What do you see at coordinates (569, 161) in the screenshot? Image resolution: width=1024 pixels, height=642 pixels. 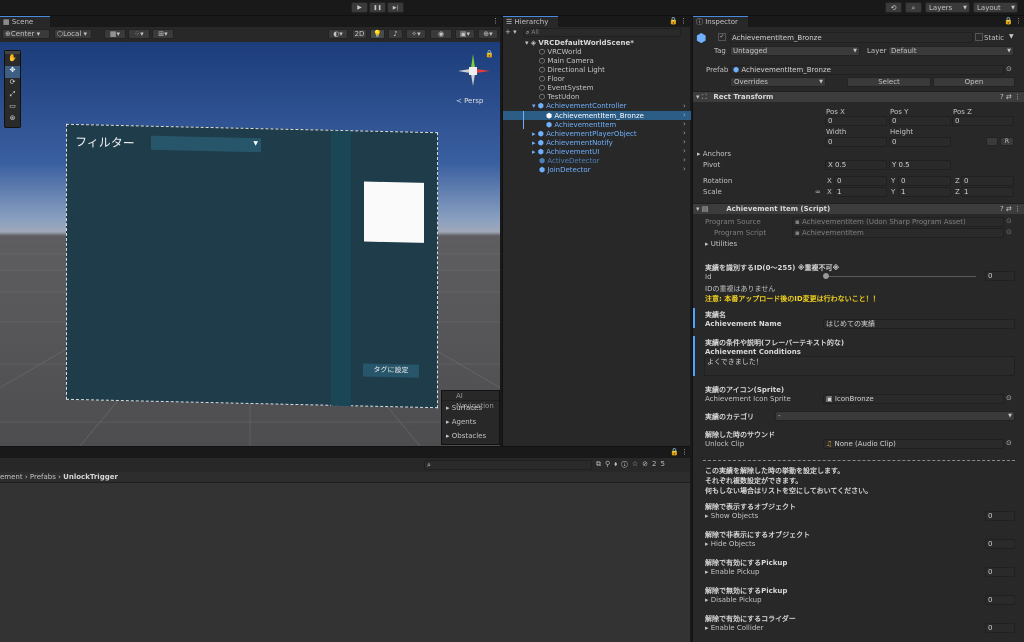 I see `hierarchy-item-activedetector: ⬢ ActiveDetector` at bounding box center [569, 161].